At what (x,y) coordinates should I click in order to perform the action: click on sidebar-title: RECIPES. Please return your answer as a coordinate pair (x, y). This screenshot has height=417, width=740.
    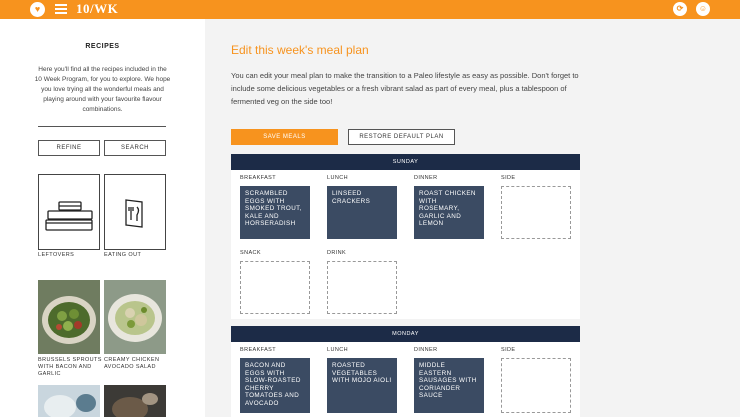
    Looking at the image, I should click on (102, 46).